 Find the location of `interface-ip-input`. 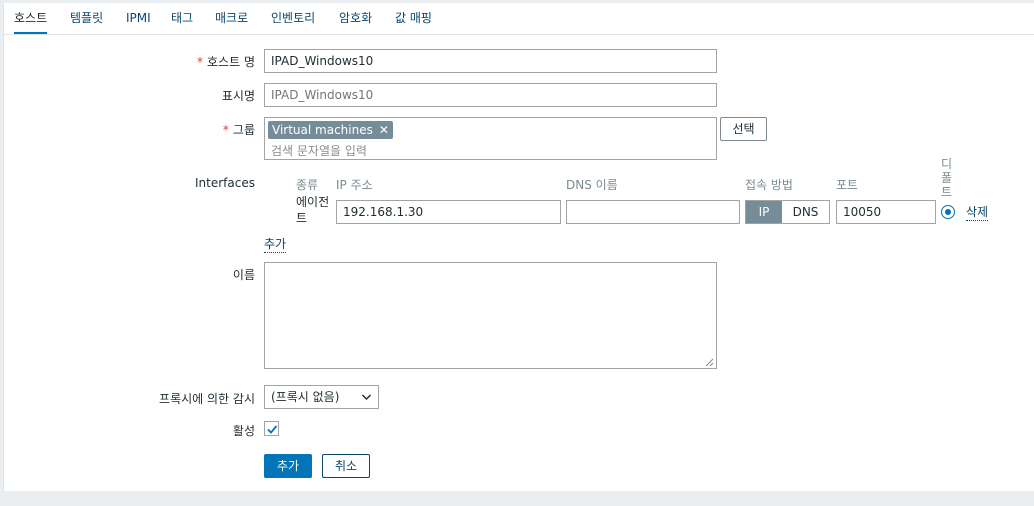

interface-ip-input is located at coordinates (448, 212).